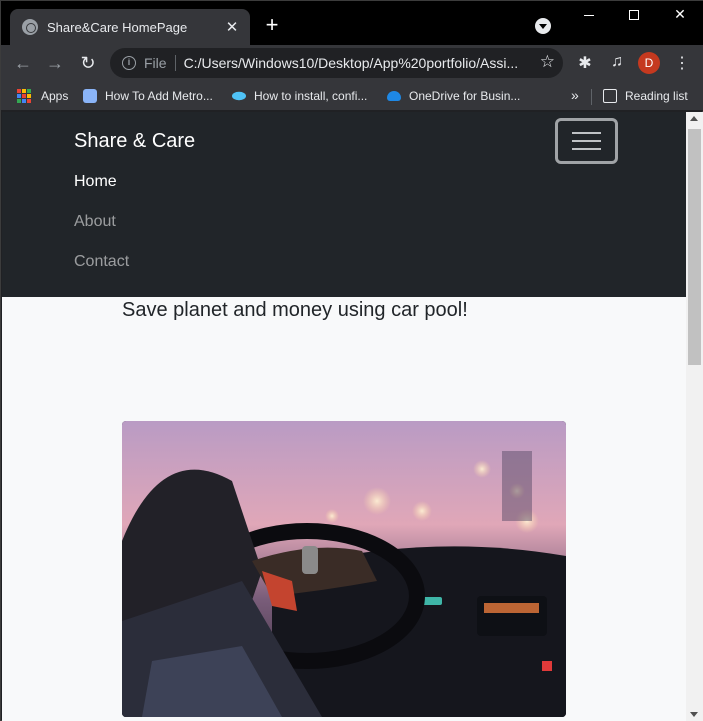 This screenshot has height=721, width=703. Describe the element at coordinates (649, 63) in the screenshot. I see `profile-avatar: D` at that location.